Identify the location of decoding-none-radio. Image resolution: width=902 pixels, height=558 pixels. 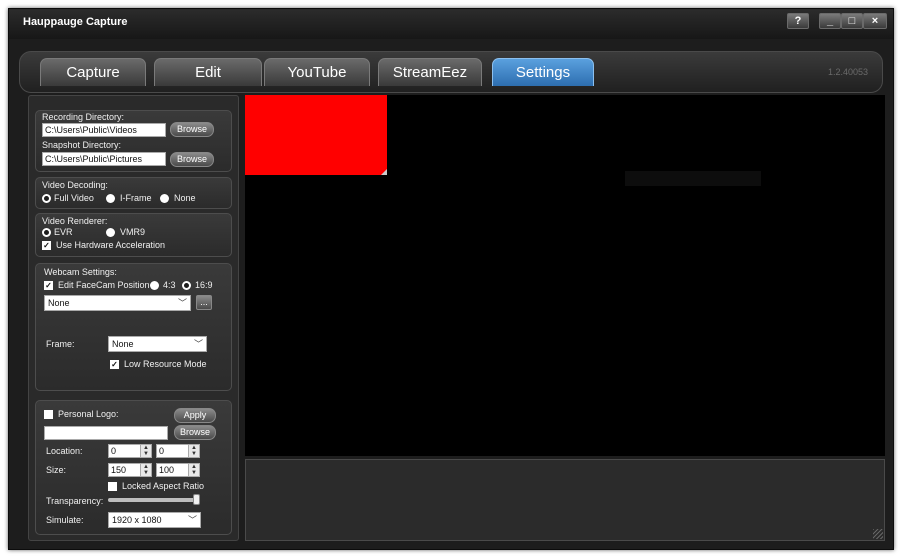
(164, 198).